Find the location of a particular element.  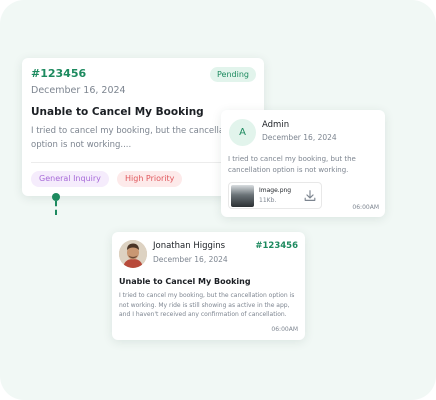

ticket-title: Unable to Cancel My Booking is located at coordinates (117, 112).